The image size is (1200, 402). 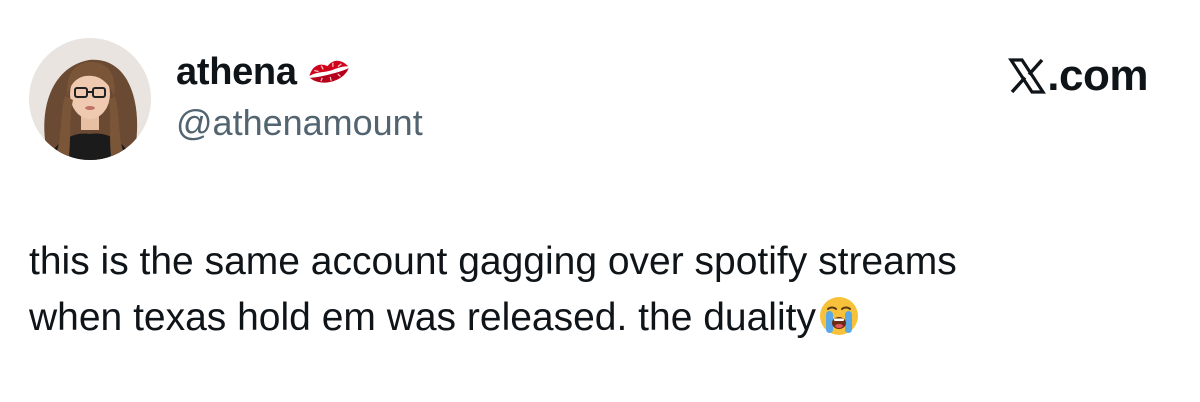 I want to click on display-name-row: athena, so click(x=264, y=72).